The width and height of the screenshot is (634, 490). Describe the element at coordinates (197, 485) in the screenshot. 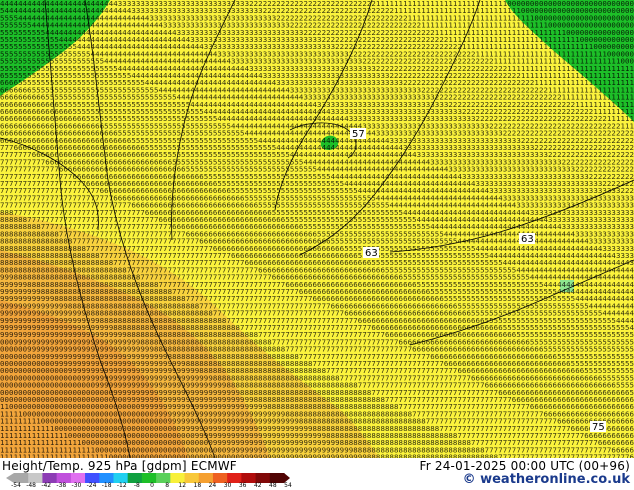

I see `colorbar-tick: 18` at that location.